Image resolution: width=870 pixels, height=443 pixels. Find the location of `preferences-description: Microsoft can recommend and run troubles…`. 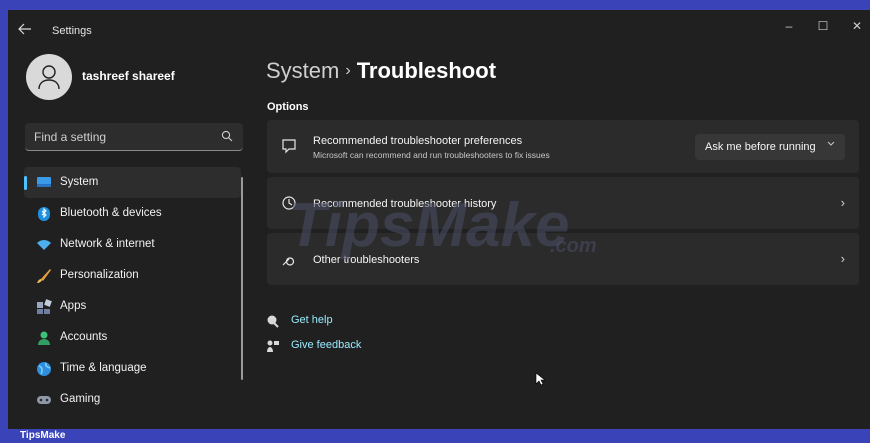

preferences-description: Microsoft can recommend and run troubles… is located at coordinates (431, 155).